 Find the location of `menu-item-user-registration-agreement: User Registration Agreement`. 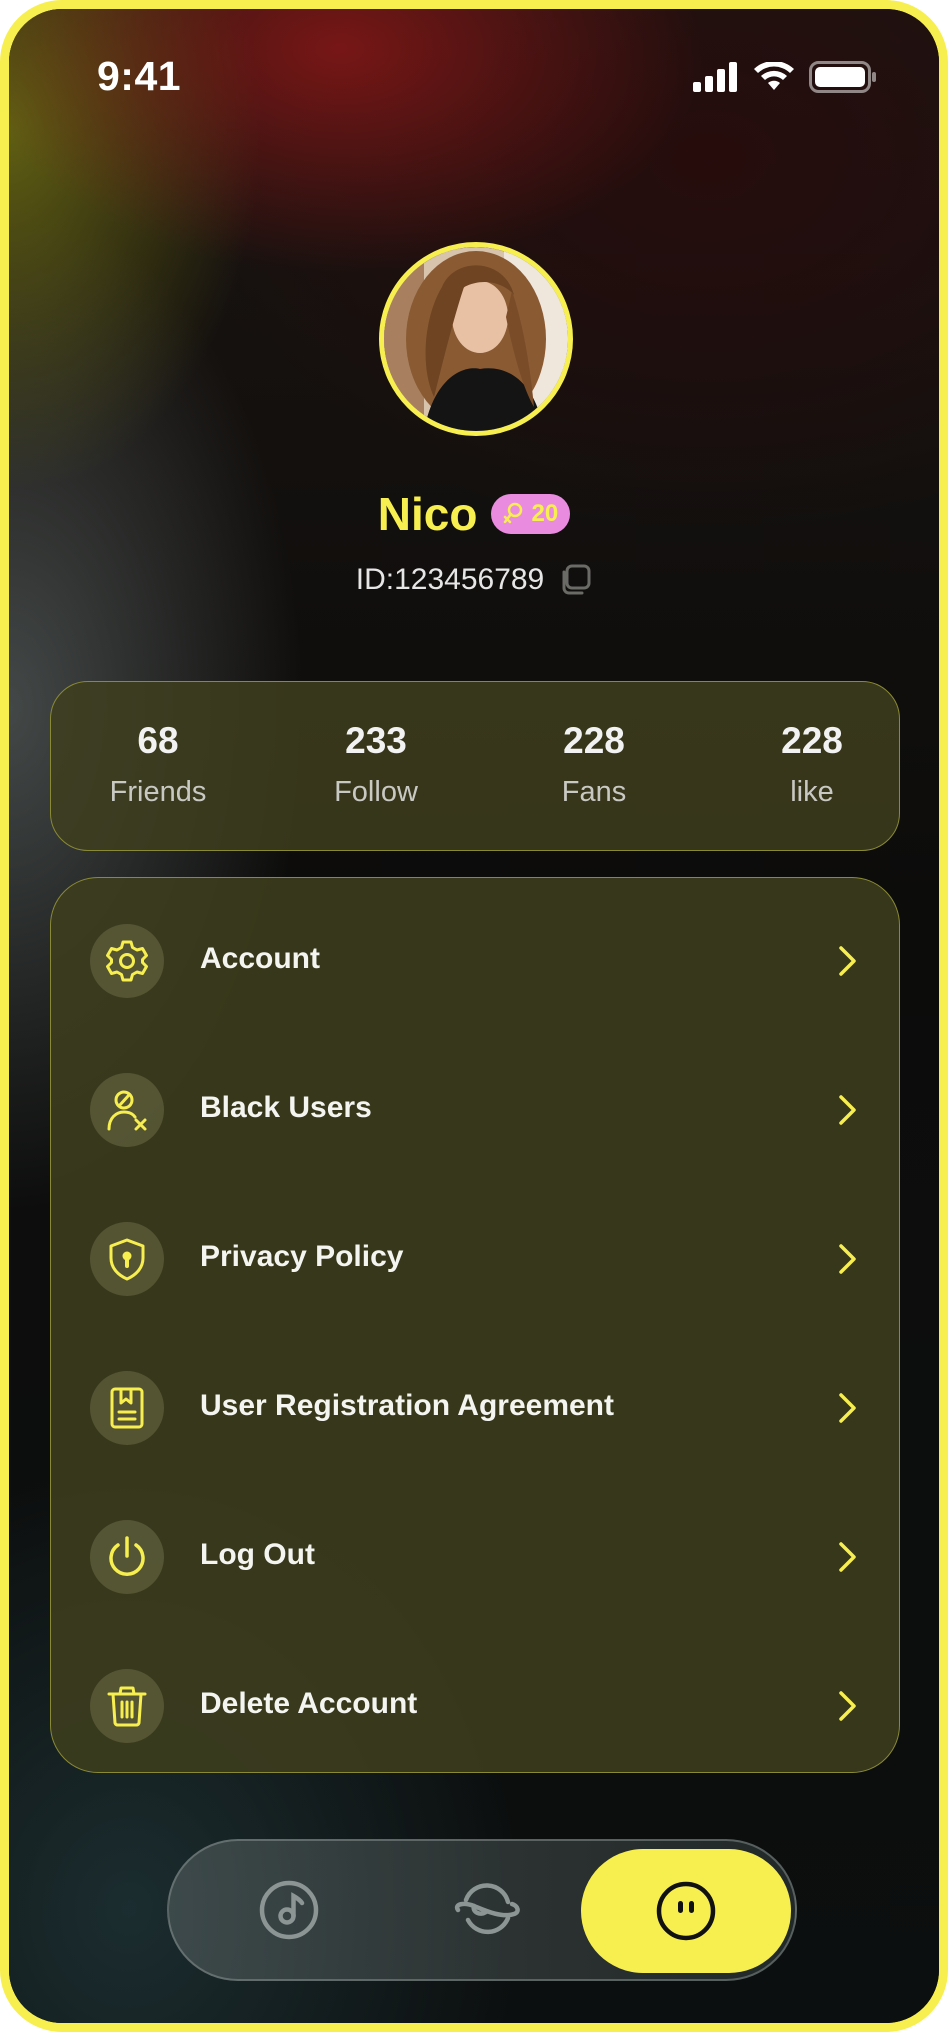

menu-item-user-registration-agreement: User Registration Agreement is located at coordinates (476, 1408).